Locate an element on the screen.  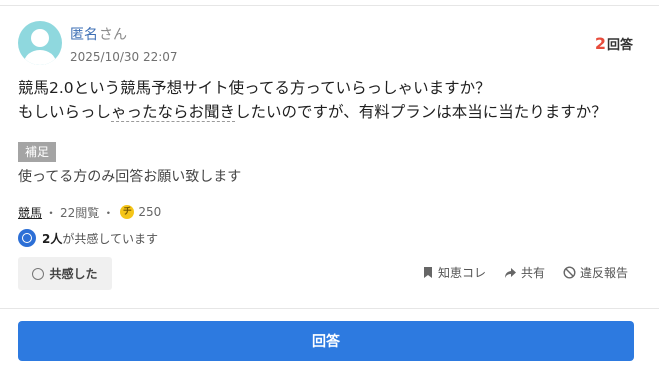
coin-icon: チ is located at coordinates (127, 212).